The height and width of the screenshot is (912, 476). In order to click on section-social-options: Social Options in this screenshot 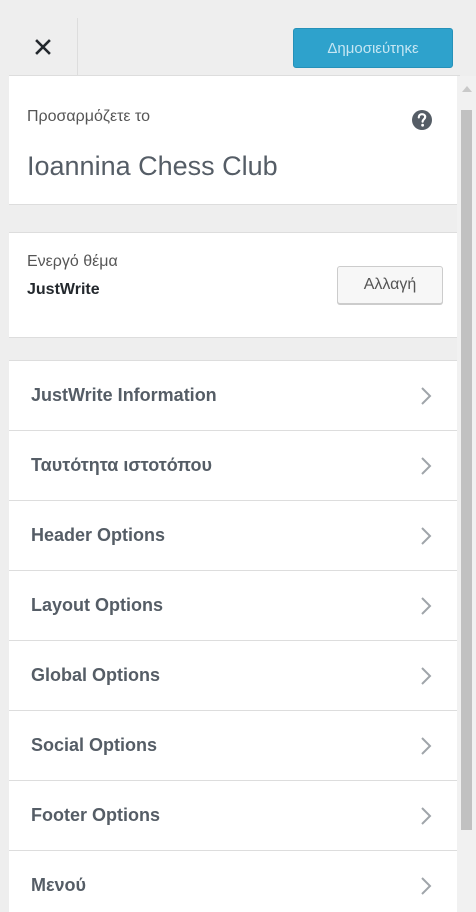, I will do `click(233, 746)`.